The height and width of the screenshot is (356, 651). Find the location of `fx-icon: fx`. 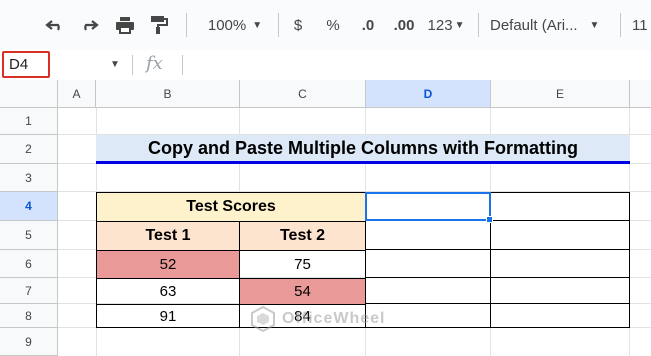

fx-icon: fx is located at coordinates (154, 63).